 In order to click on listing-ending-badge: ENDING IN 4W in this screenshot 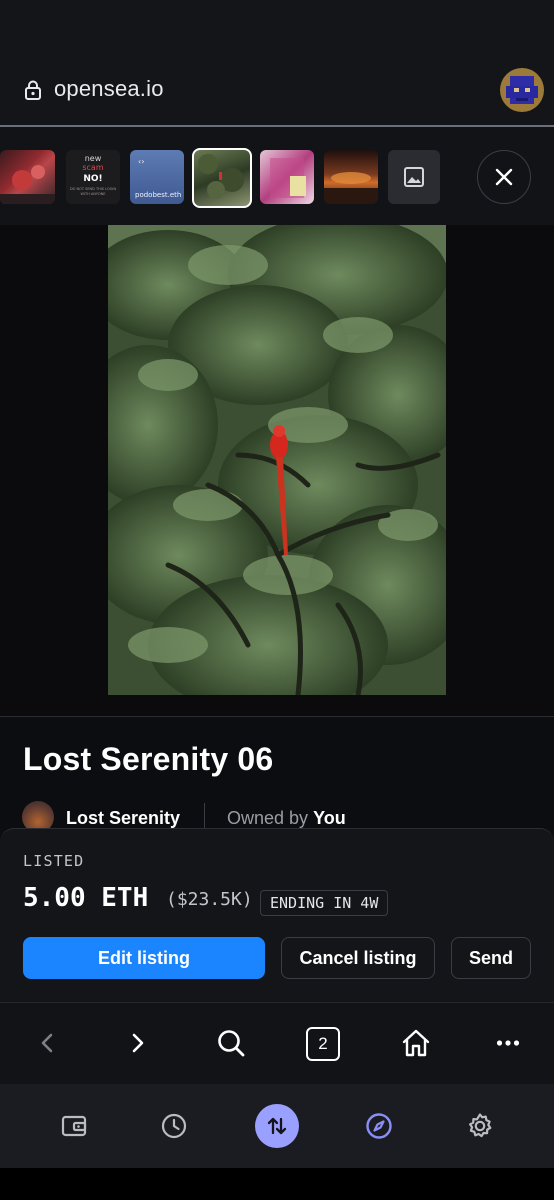, I will do `click(324, 903)`.